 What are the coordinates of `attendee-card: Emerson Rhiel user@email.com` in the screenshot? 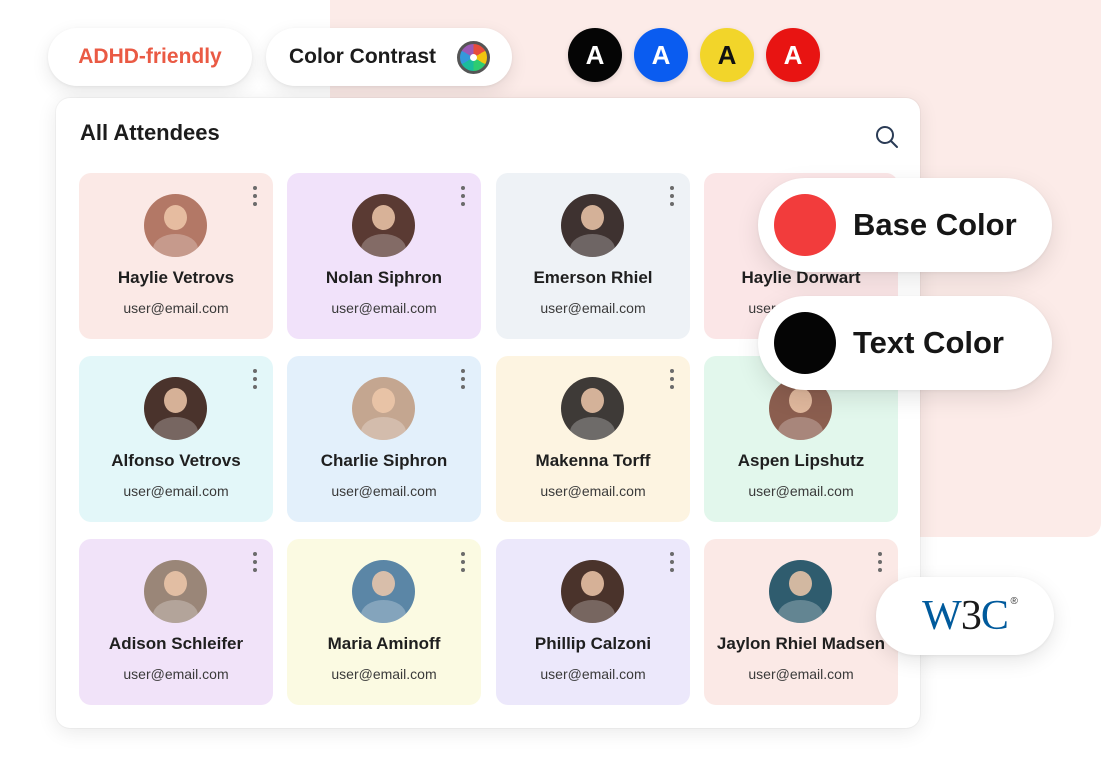 It's located at (593, 256).